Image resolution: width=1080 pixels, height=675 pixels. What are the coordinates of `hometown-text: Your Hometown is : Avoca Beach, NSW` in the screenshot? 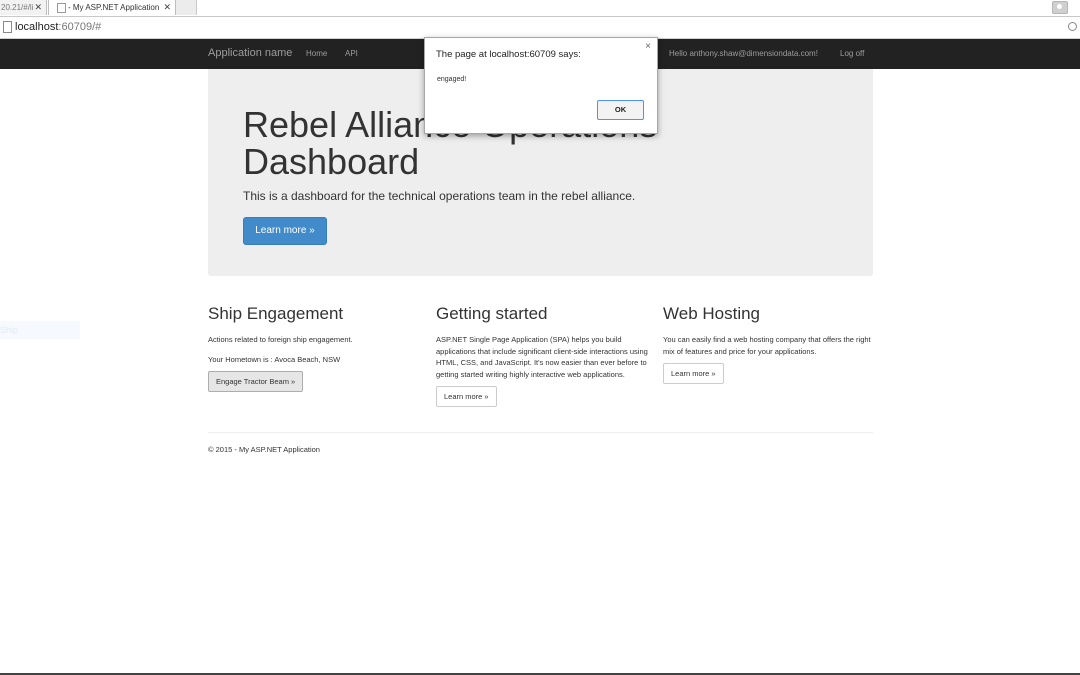 It's located at (274, 359).